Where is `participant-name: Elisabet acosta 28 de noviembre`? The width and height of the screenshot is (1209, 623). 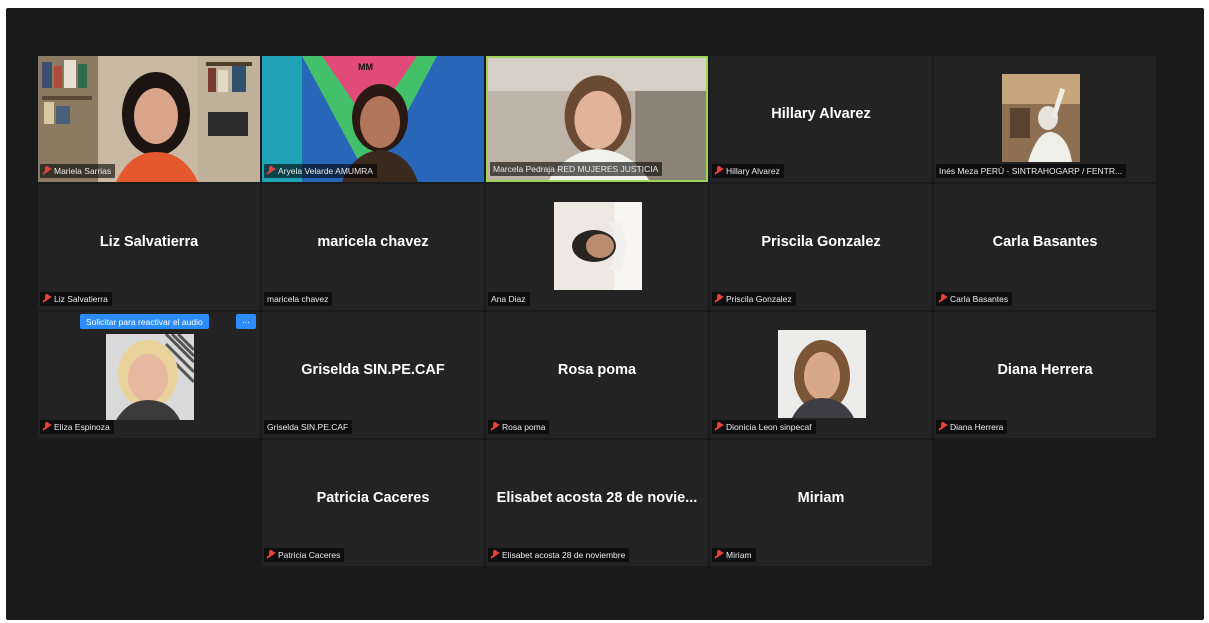 participant-name: Elisabet acosta 28 de noviembre is located at coordinates (564, 555).